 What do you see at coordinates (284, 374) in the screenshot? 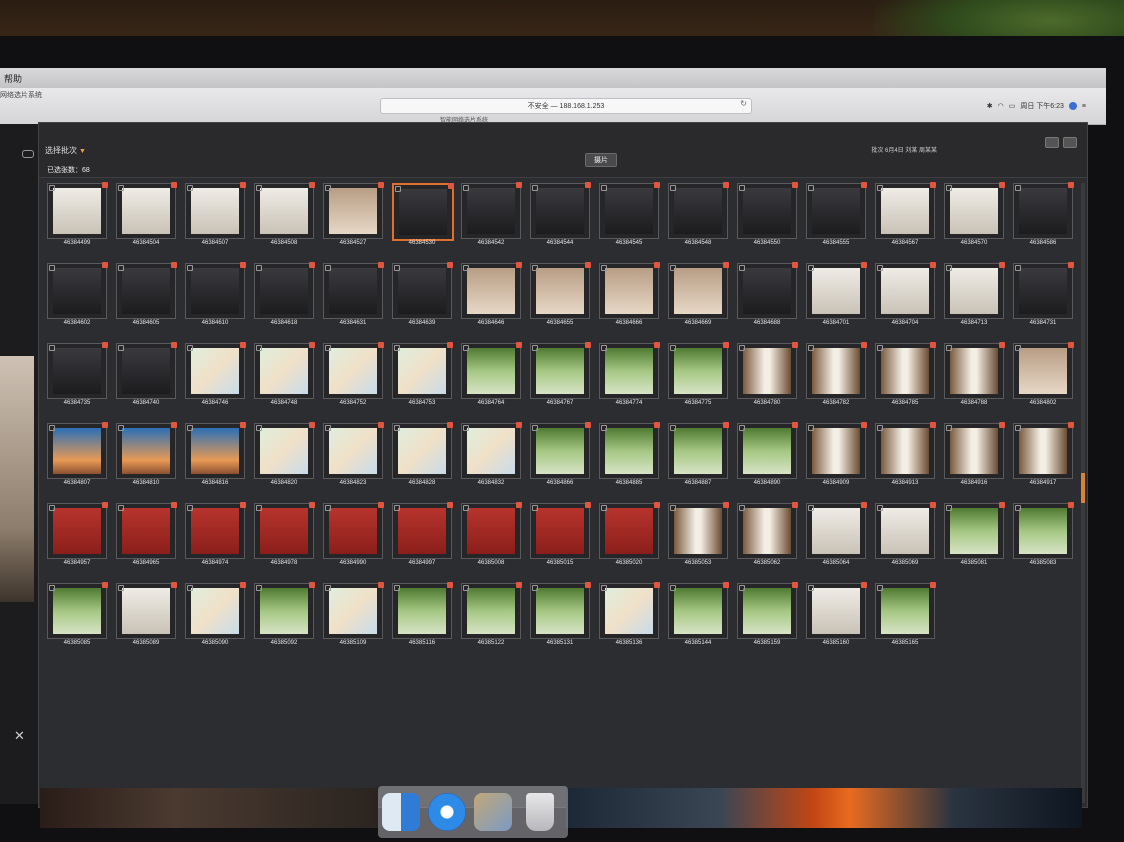
I see `photo-item: 46384748` at bounding box center [284, 374].